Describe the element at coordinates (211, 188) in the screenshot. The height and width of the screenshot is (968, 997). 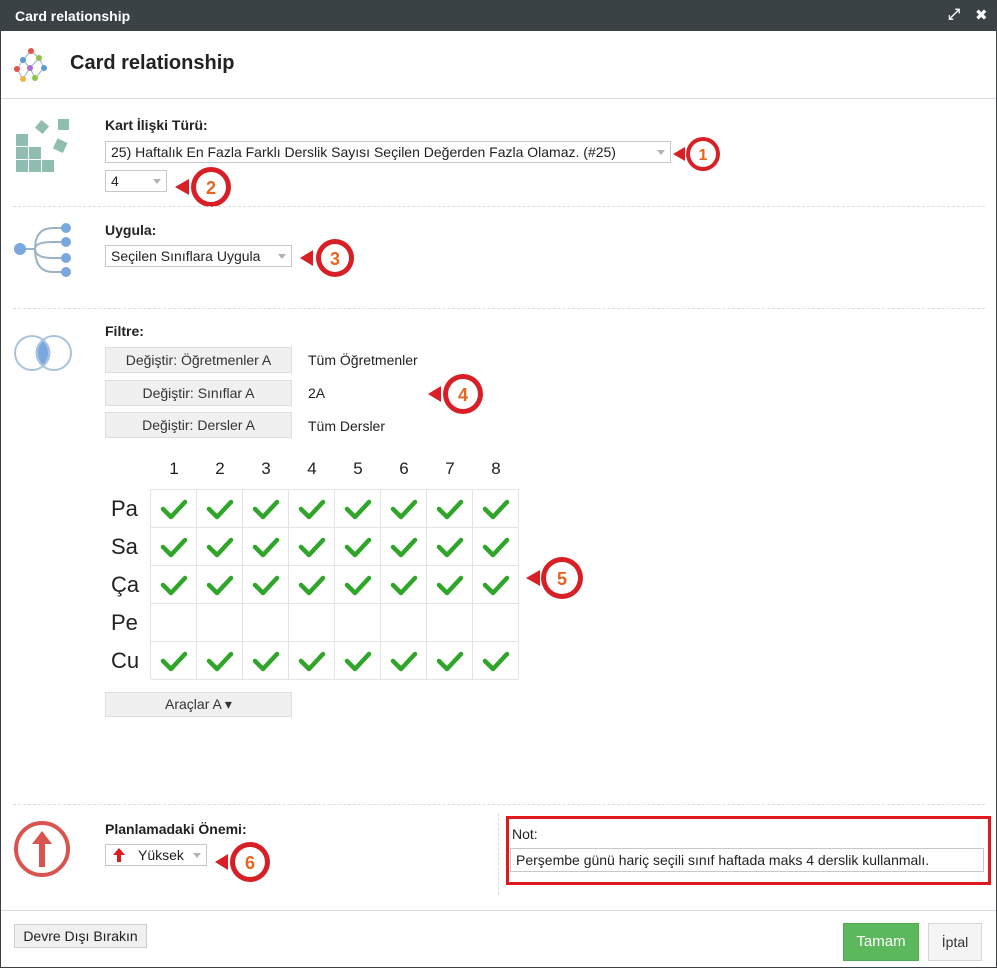
I see `svg-text: 2` at that location.